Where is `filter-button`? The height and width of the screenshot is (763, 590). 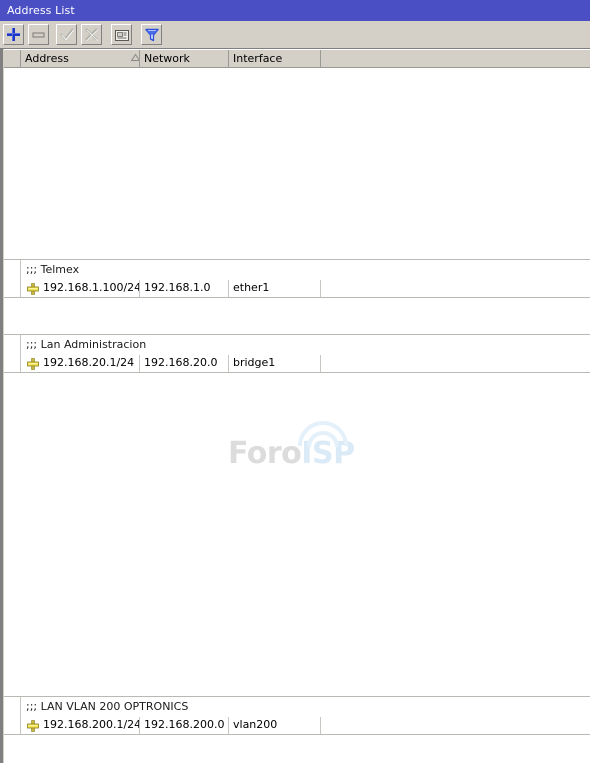 filter-button is located at coordinates (151, 34).